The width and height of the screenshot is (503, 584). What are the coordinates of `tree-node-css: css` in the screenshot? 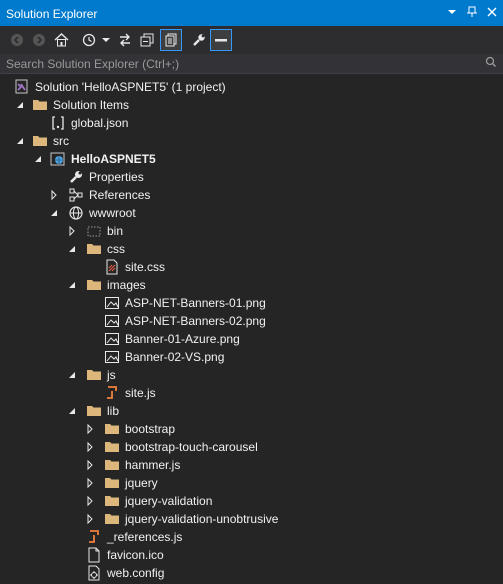 It's located at (251, 249).